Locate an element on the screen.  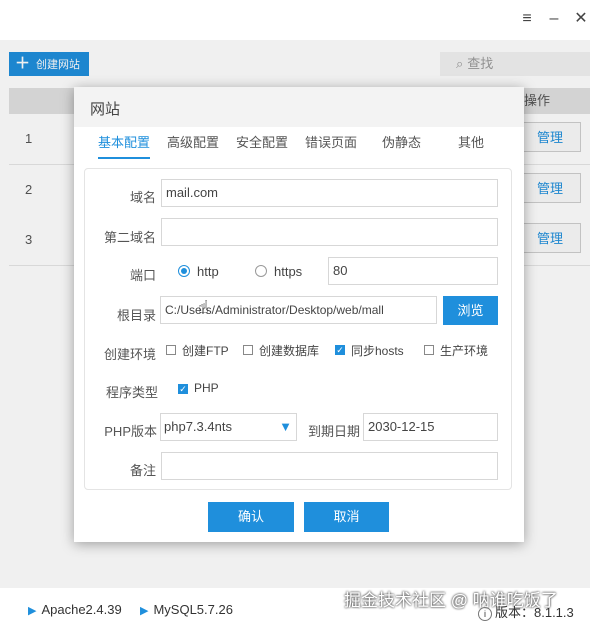
database-label: 创建数据库 is located at coordinates (289, 351).